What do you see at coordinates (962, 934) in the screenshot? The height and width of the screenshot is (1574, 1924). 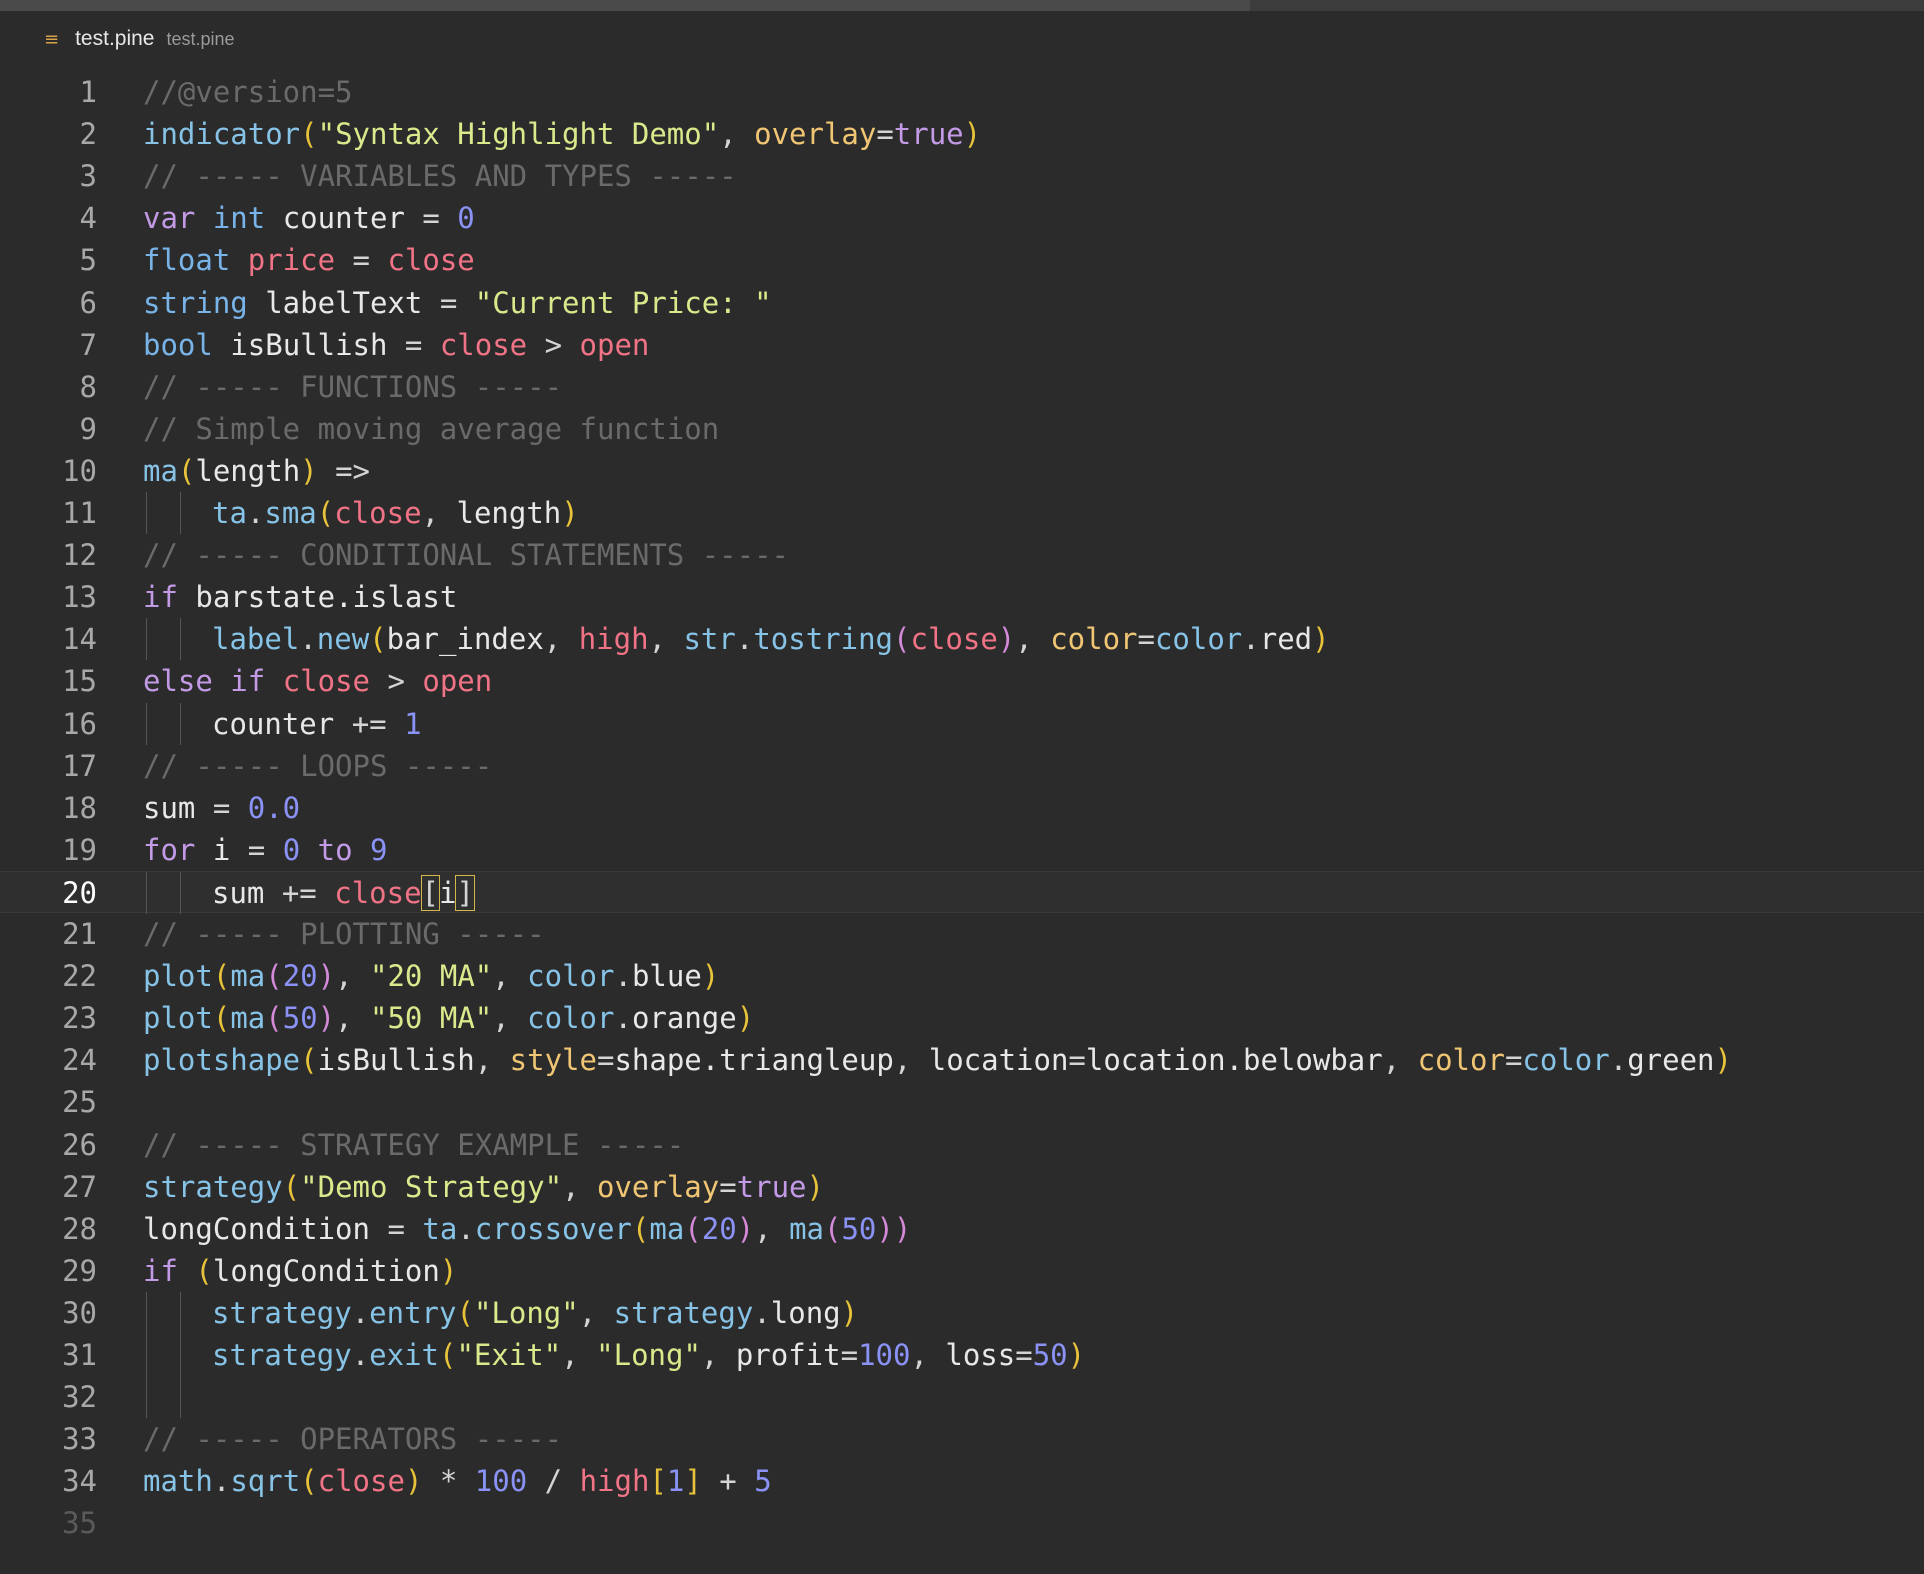 I see `code-line: 21 // ----- PLOTTING -----` at bounding box center [962, 934].